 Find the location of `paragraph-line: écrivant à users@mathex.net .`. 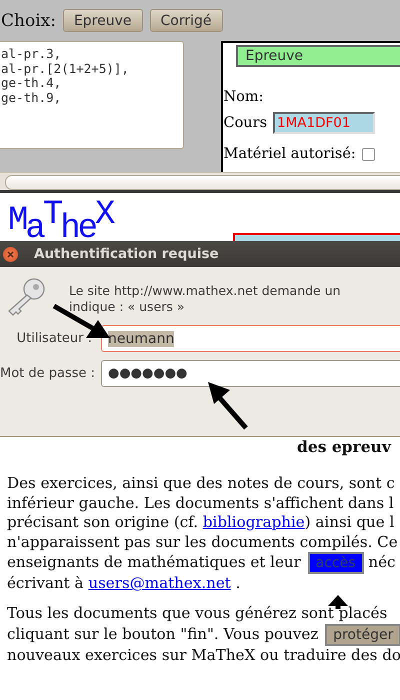

paragraph-line: écrivant à users@mathex.net . is located at coordinates (123, 584).